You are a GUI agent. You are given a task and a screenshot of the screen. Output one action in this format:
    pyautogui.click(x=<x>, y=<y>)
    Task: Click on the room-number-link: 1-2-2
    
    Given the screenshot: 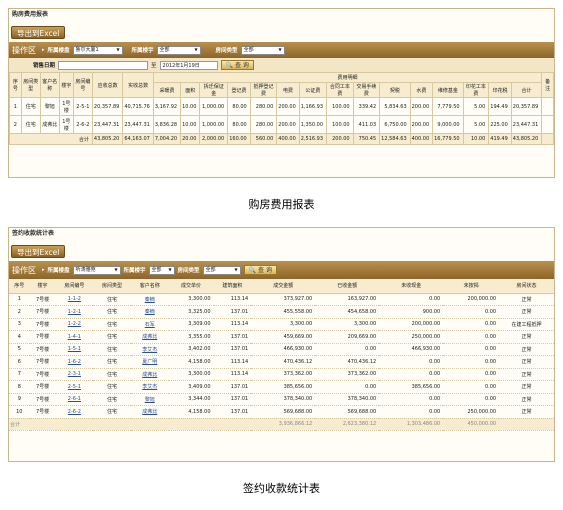 What is the action you would take?
    pyautogui.click(x=74, y=324)
    